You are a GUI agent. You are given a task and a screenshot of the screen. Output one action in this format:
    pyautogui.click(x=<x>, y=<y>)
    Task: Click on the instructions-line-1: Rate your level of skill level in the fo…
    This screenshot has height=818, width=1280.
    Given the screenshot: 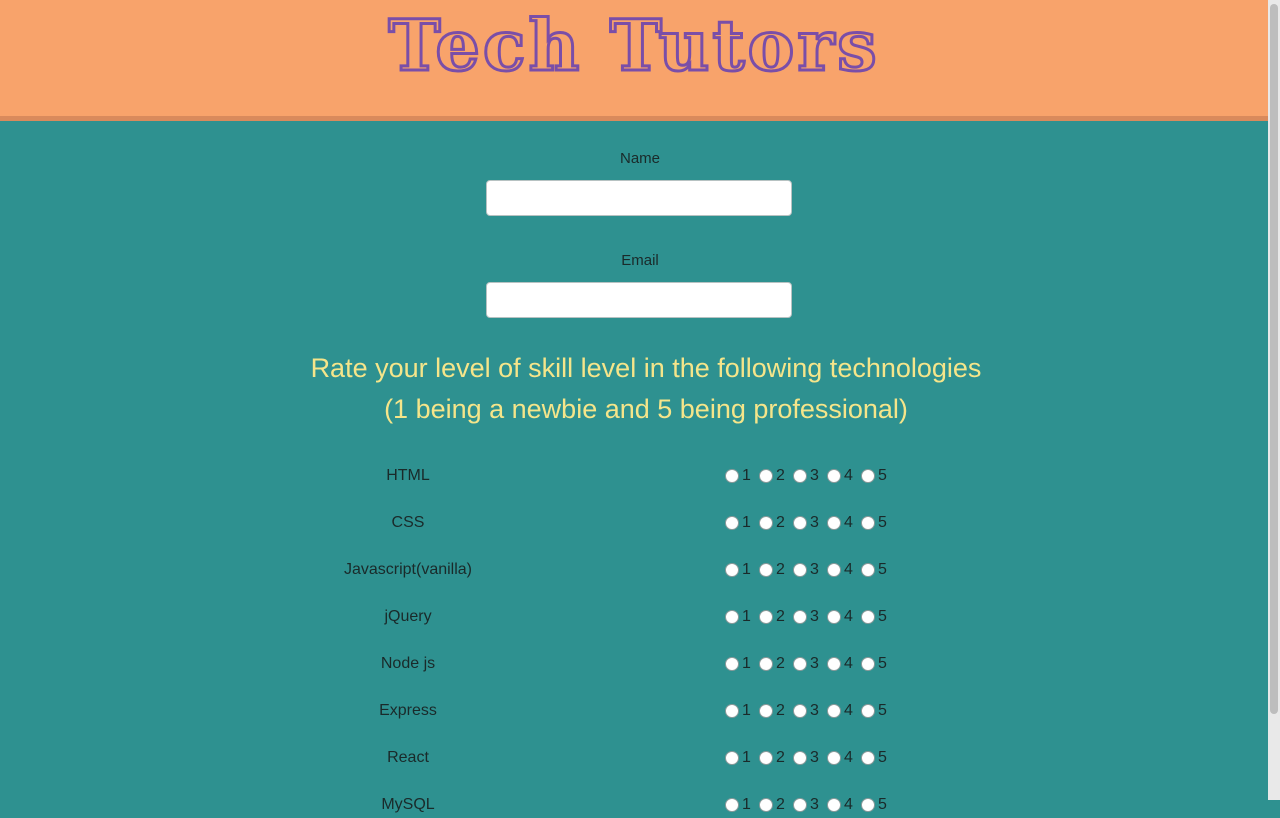 What is the action you would take?
    pyautogui.click(x=646, y=368)
    